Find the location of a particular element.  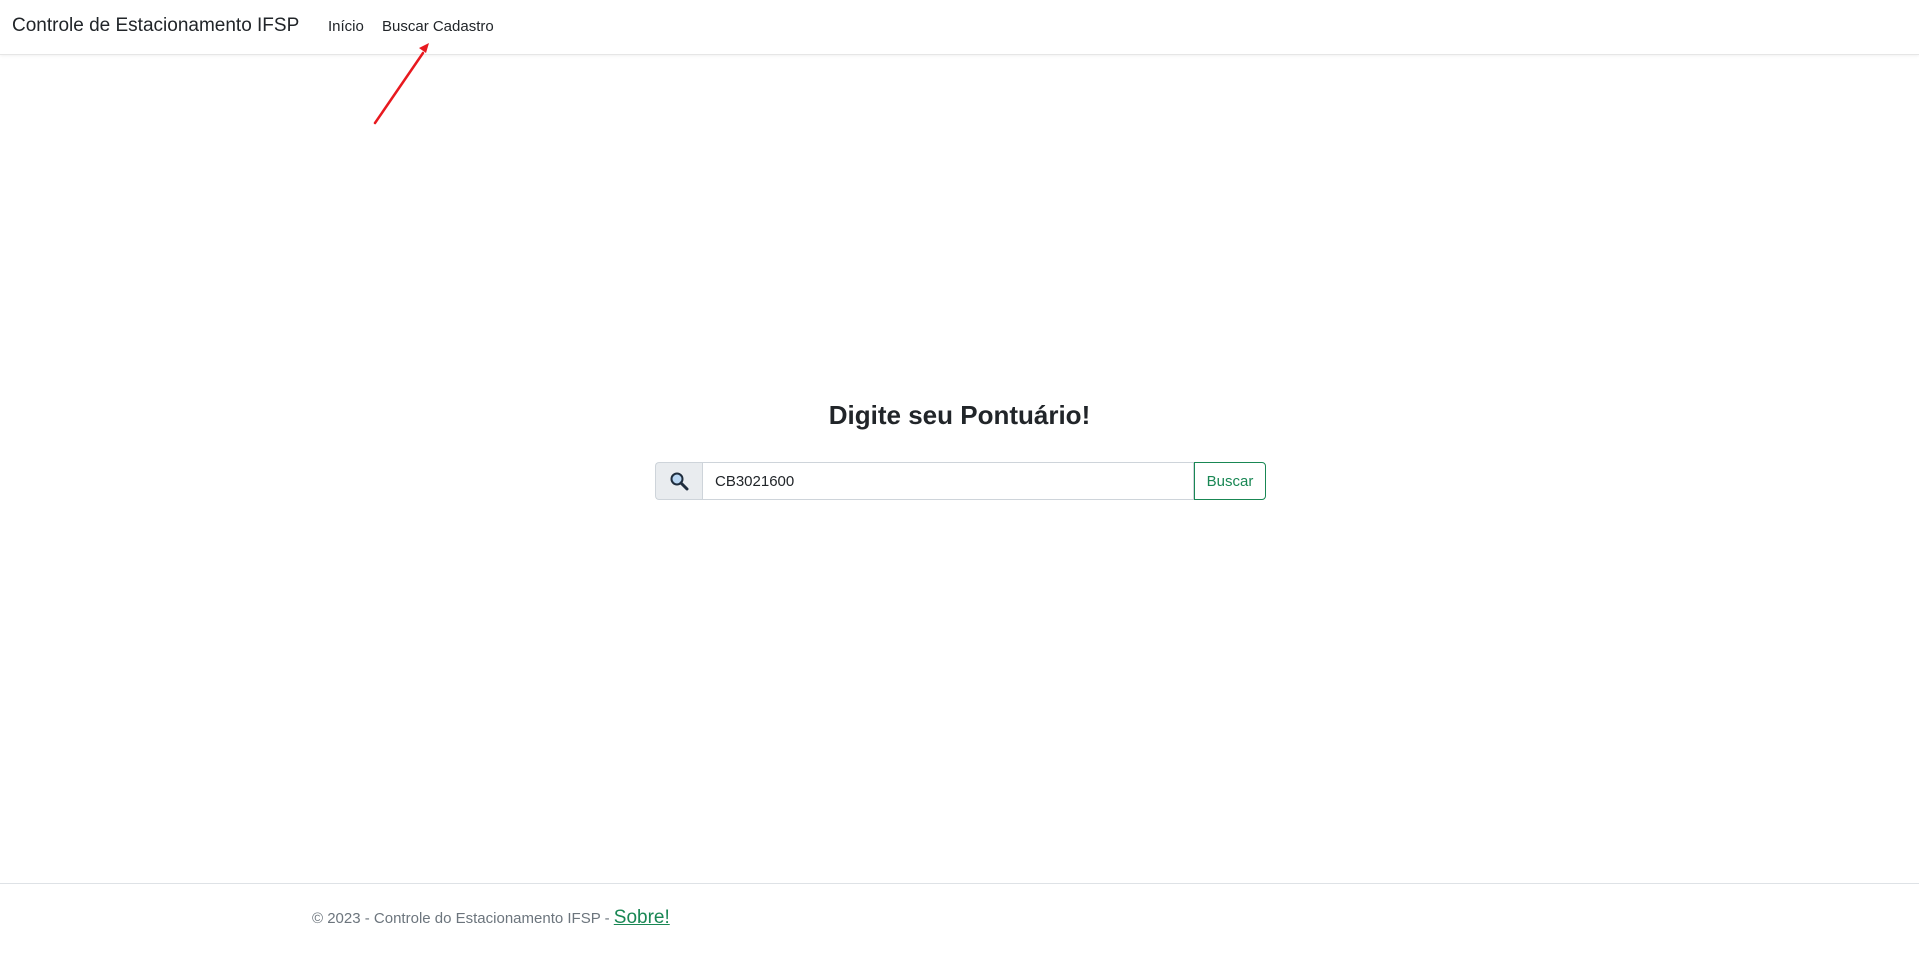

footer-sobre-link: Sobre! is located at coordinates (642, 917).